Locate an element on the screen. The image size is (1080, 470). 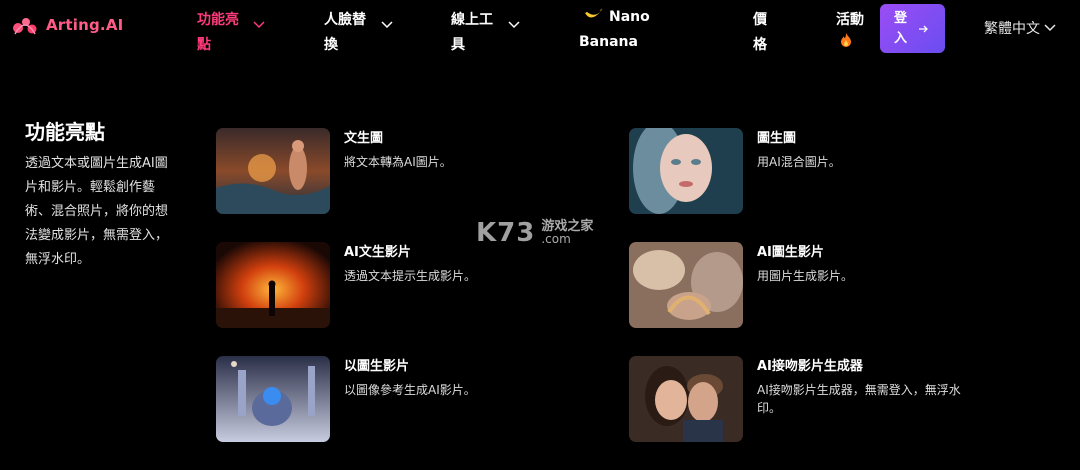
watermark: K73 游戏之家 .com is located at coordinates (534, 233).